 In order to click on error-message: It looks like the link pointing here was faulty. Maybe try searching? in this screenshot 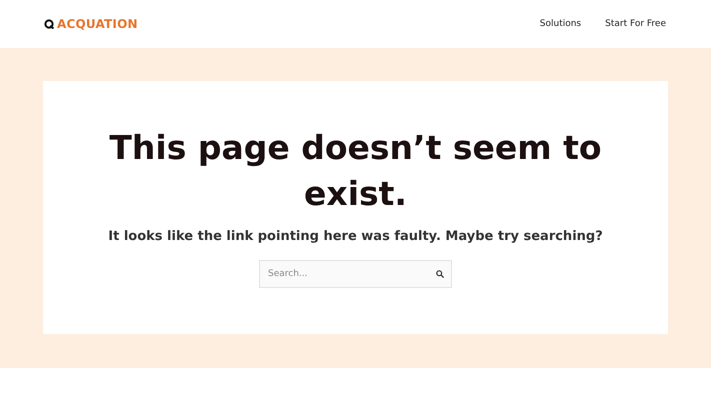, I will do `click(355, 236)`.